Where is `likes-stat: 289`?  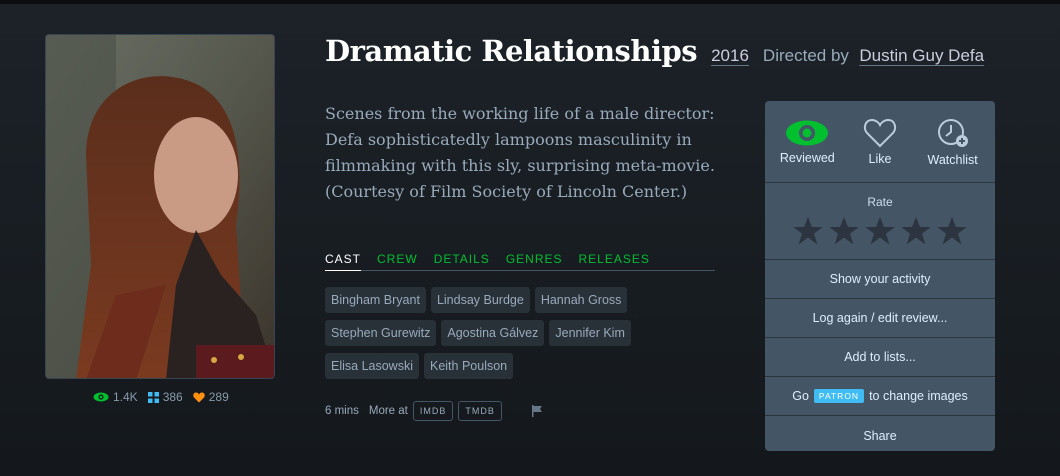
likes-stat: 289 is located at coordinates (211, 397).